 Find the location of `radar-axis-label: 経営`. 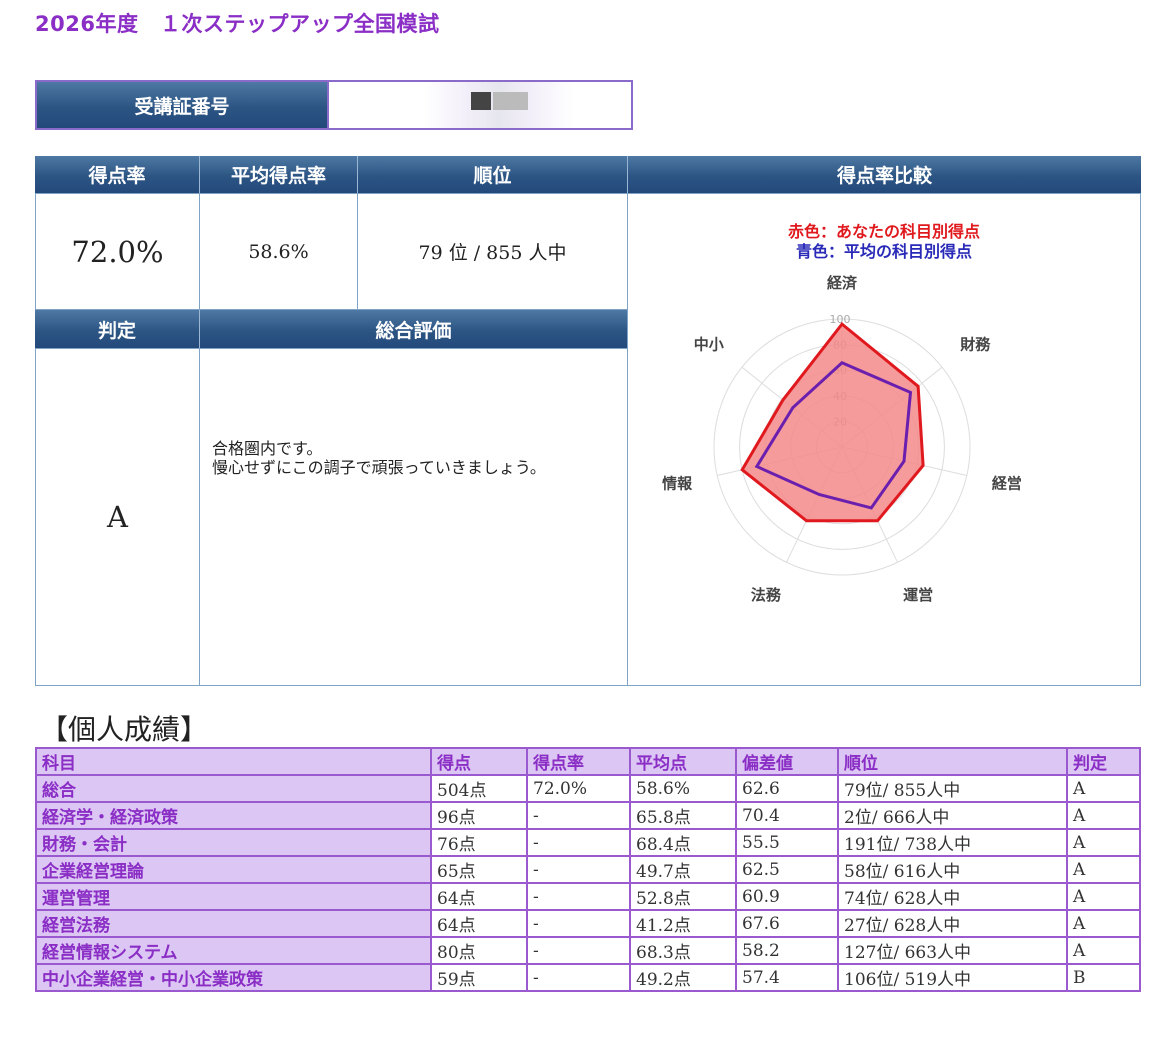

radar-axis-label: 経営 is located at coordinates (1007, 483).